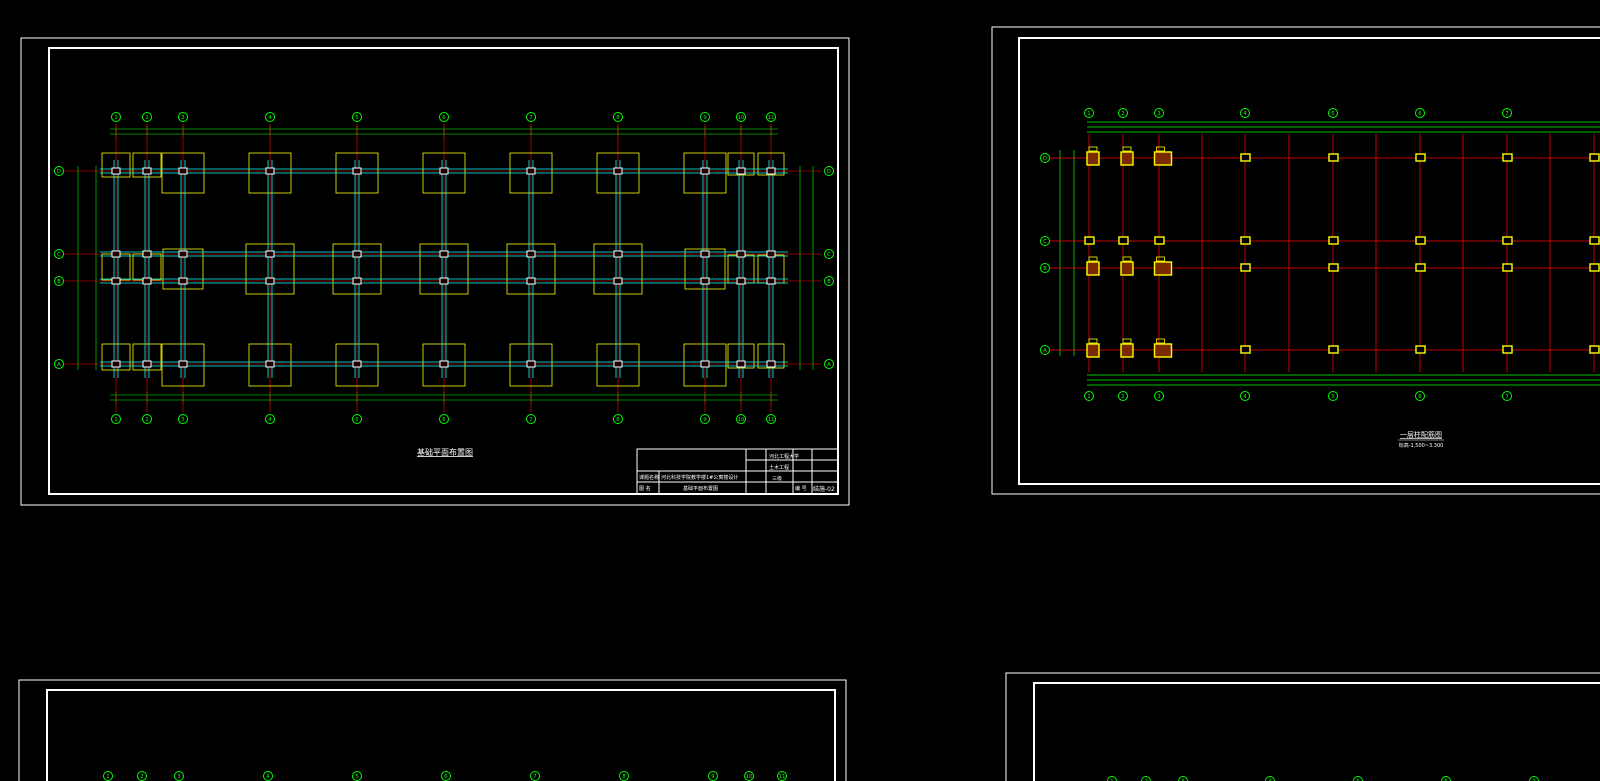 The image size is (1600, 781). Describe the element at coordinates (779, 467) in the screenshot. I see `tb-dept: 土木工程` at that location.